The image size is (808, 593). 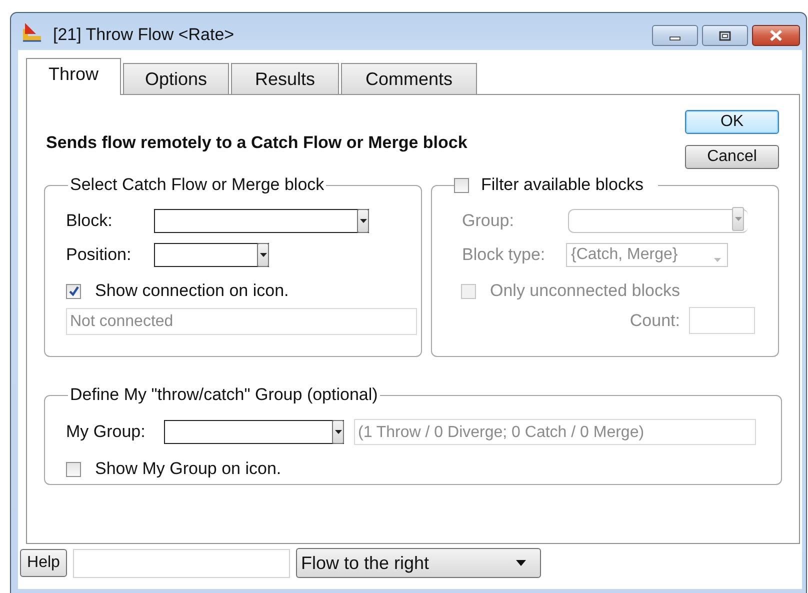 What do you see at coordinates (732, 157) in the screenshot?
I see `cancel-button: Cancel` at bounding box center [732, 157].